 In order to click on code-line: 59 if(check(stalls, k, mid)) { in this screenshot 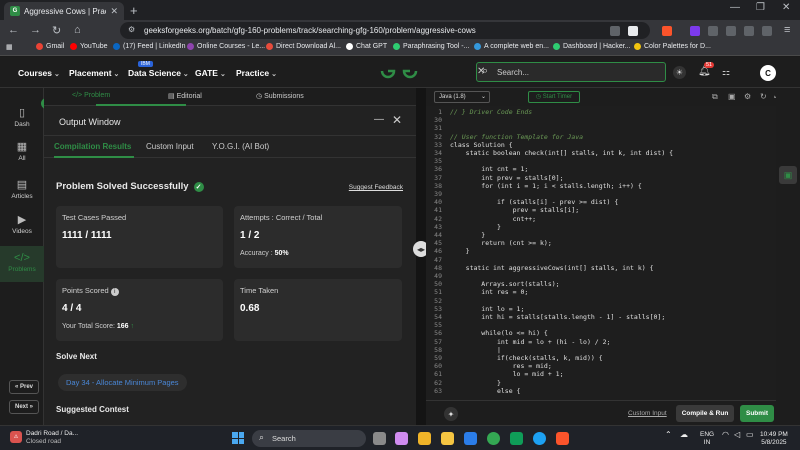, I will do `click(514, 358)`.